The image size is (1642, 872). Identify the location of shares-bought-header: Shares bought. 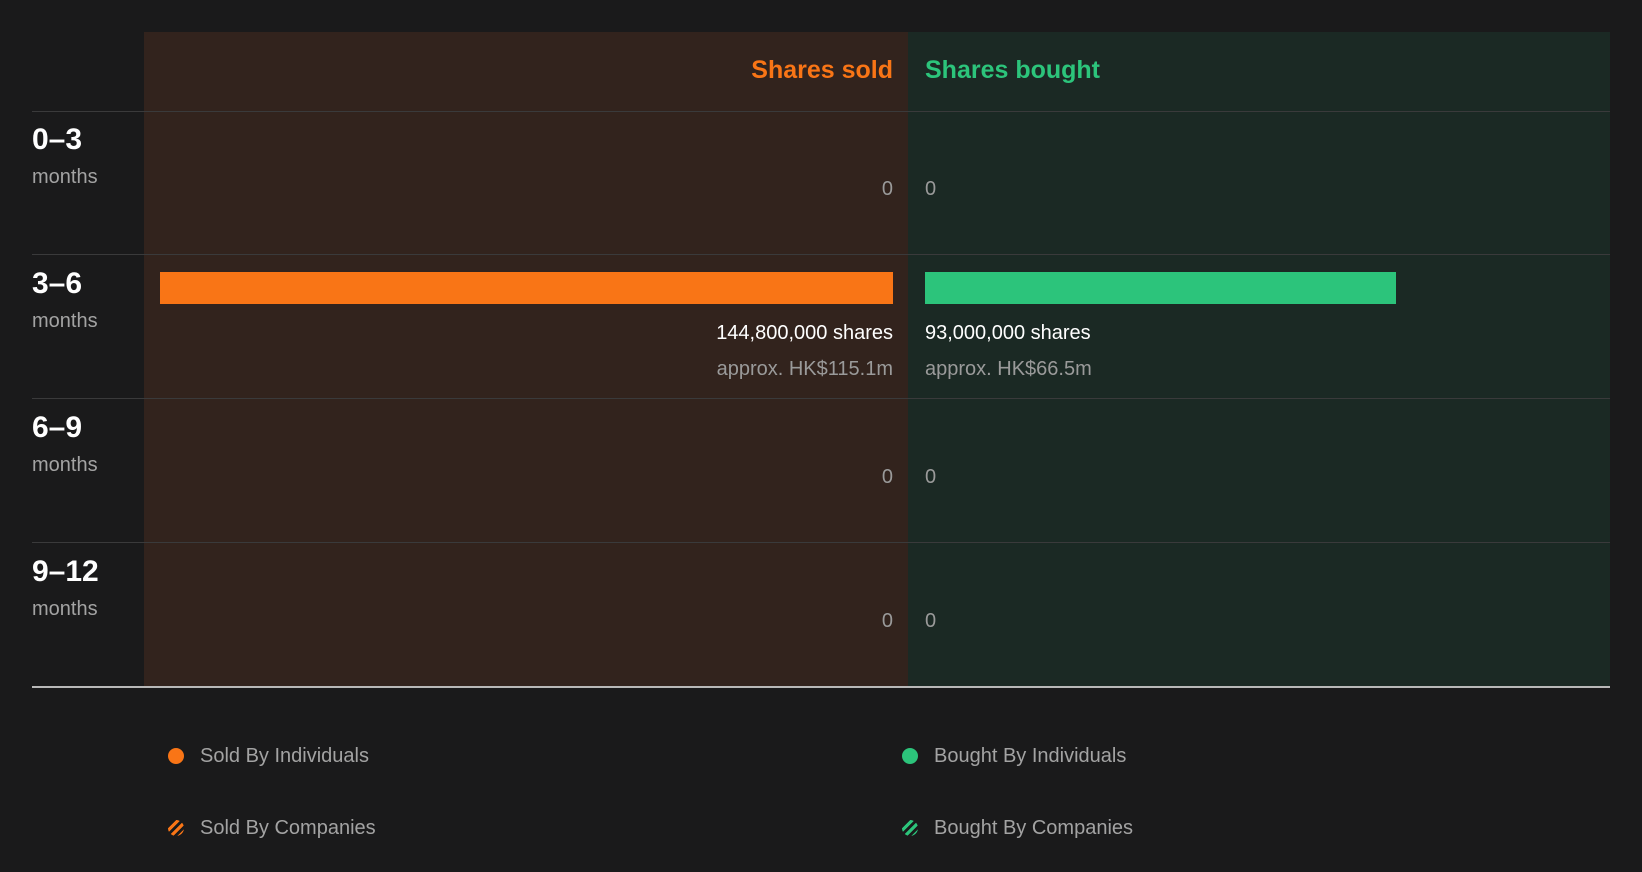
(1013, 70).